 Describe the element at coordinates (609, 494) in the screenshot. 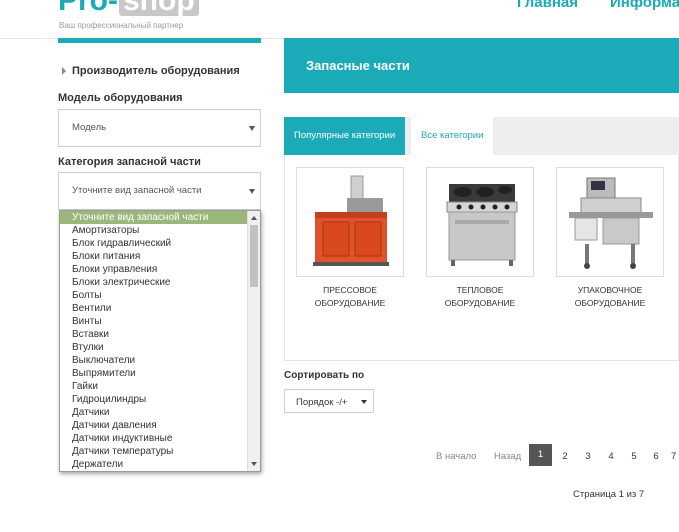

I see `page-info: Страница 1 из 7` at that location.